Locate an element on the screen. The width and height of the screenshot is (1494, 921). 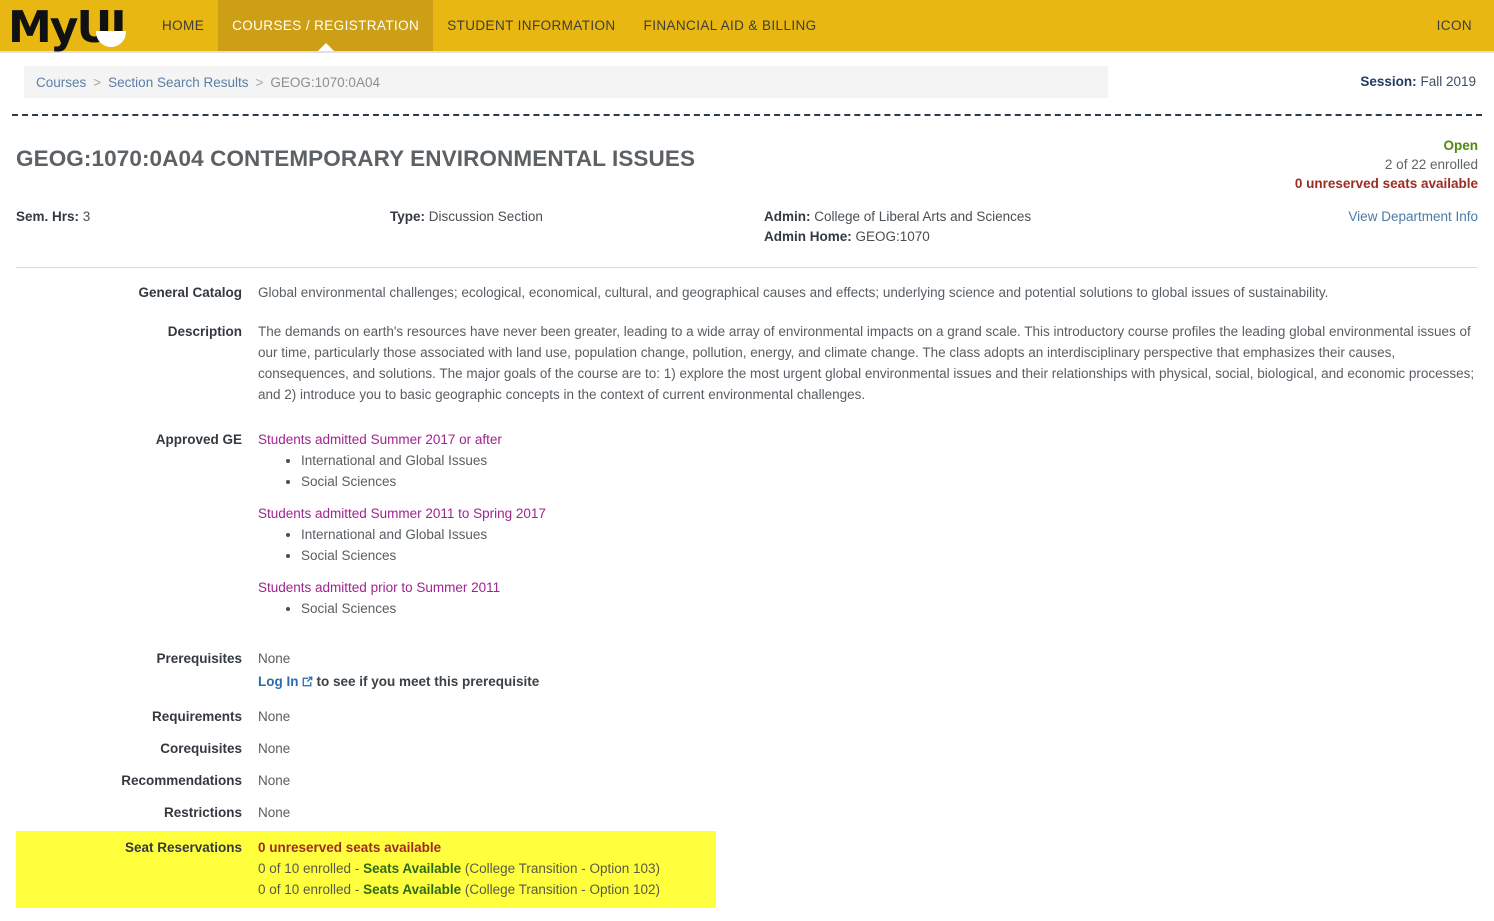
nav-item-financial-aid-billing: FINANCIAL AID & BILLING is located at coordinates (730, 25).